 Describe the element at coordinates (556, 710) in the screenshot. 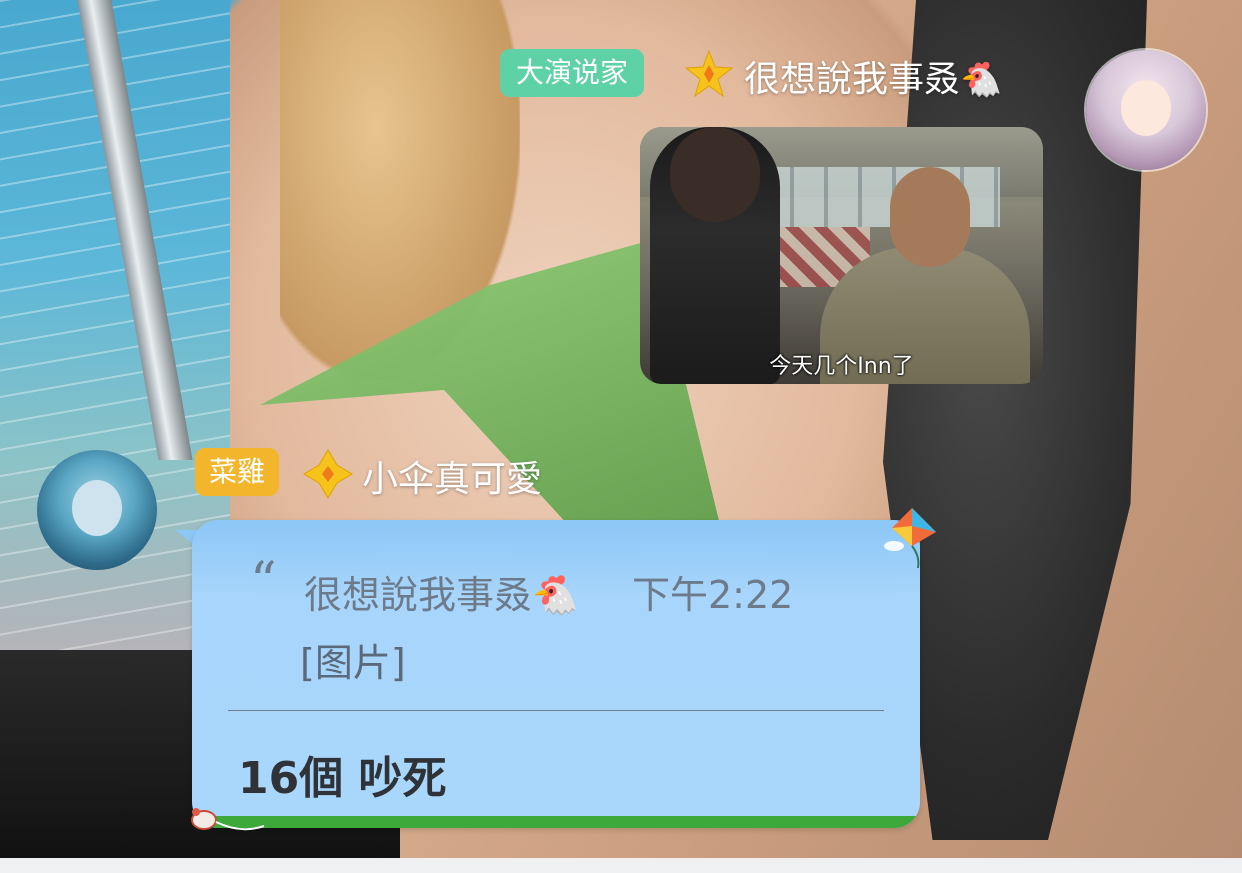

I see `quote-divider` at that location.